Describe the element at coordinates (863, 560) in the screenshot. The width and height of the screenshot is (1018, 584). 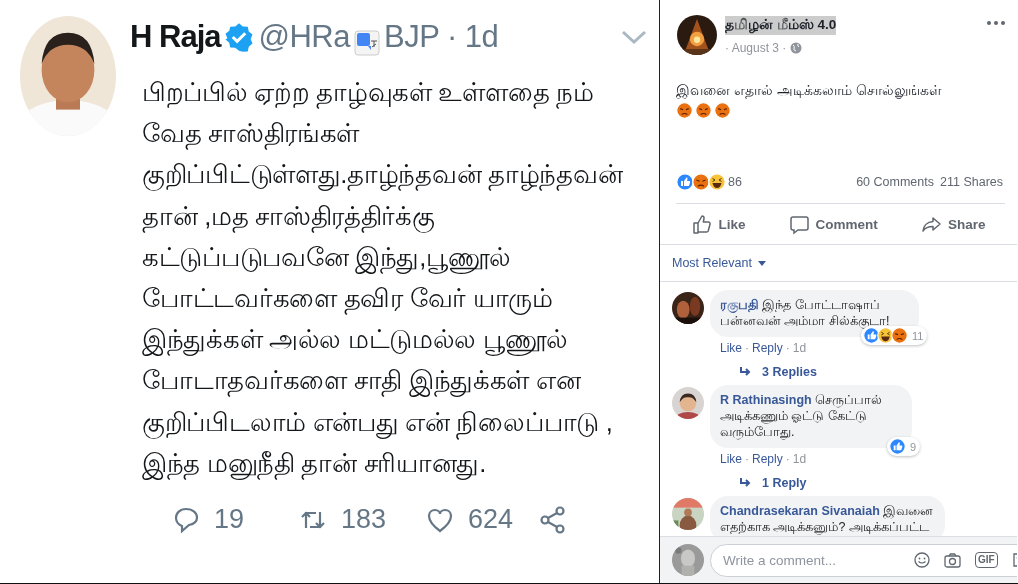
I see `comment-field: Write a comment... GIF` at that location.